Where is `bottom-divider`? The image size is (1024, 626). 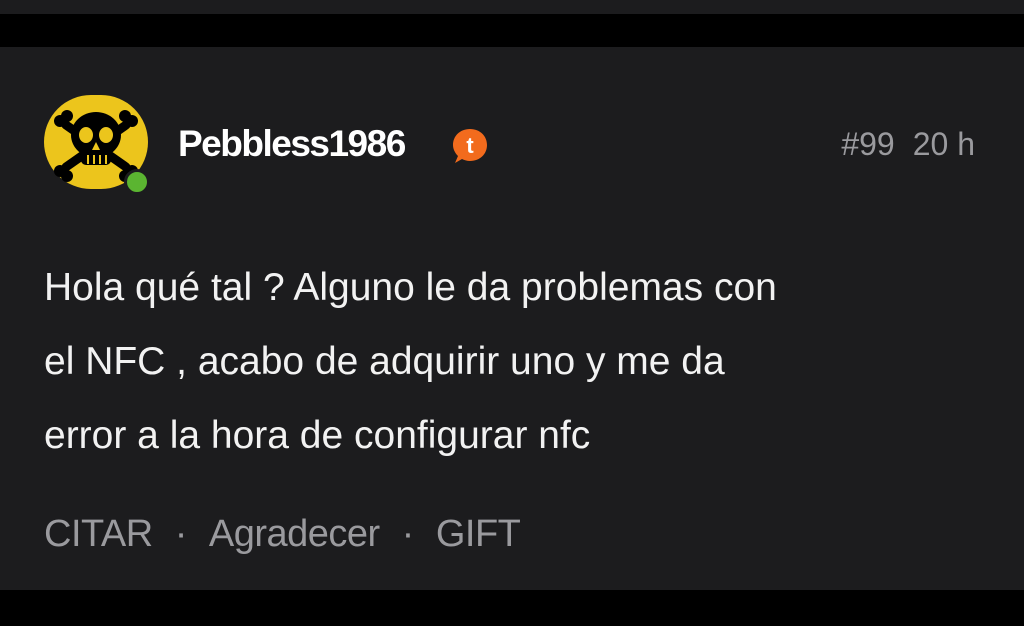
bottom-divider is located at coordinates (512, 608).